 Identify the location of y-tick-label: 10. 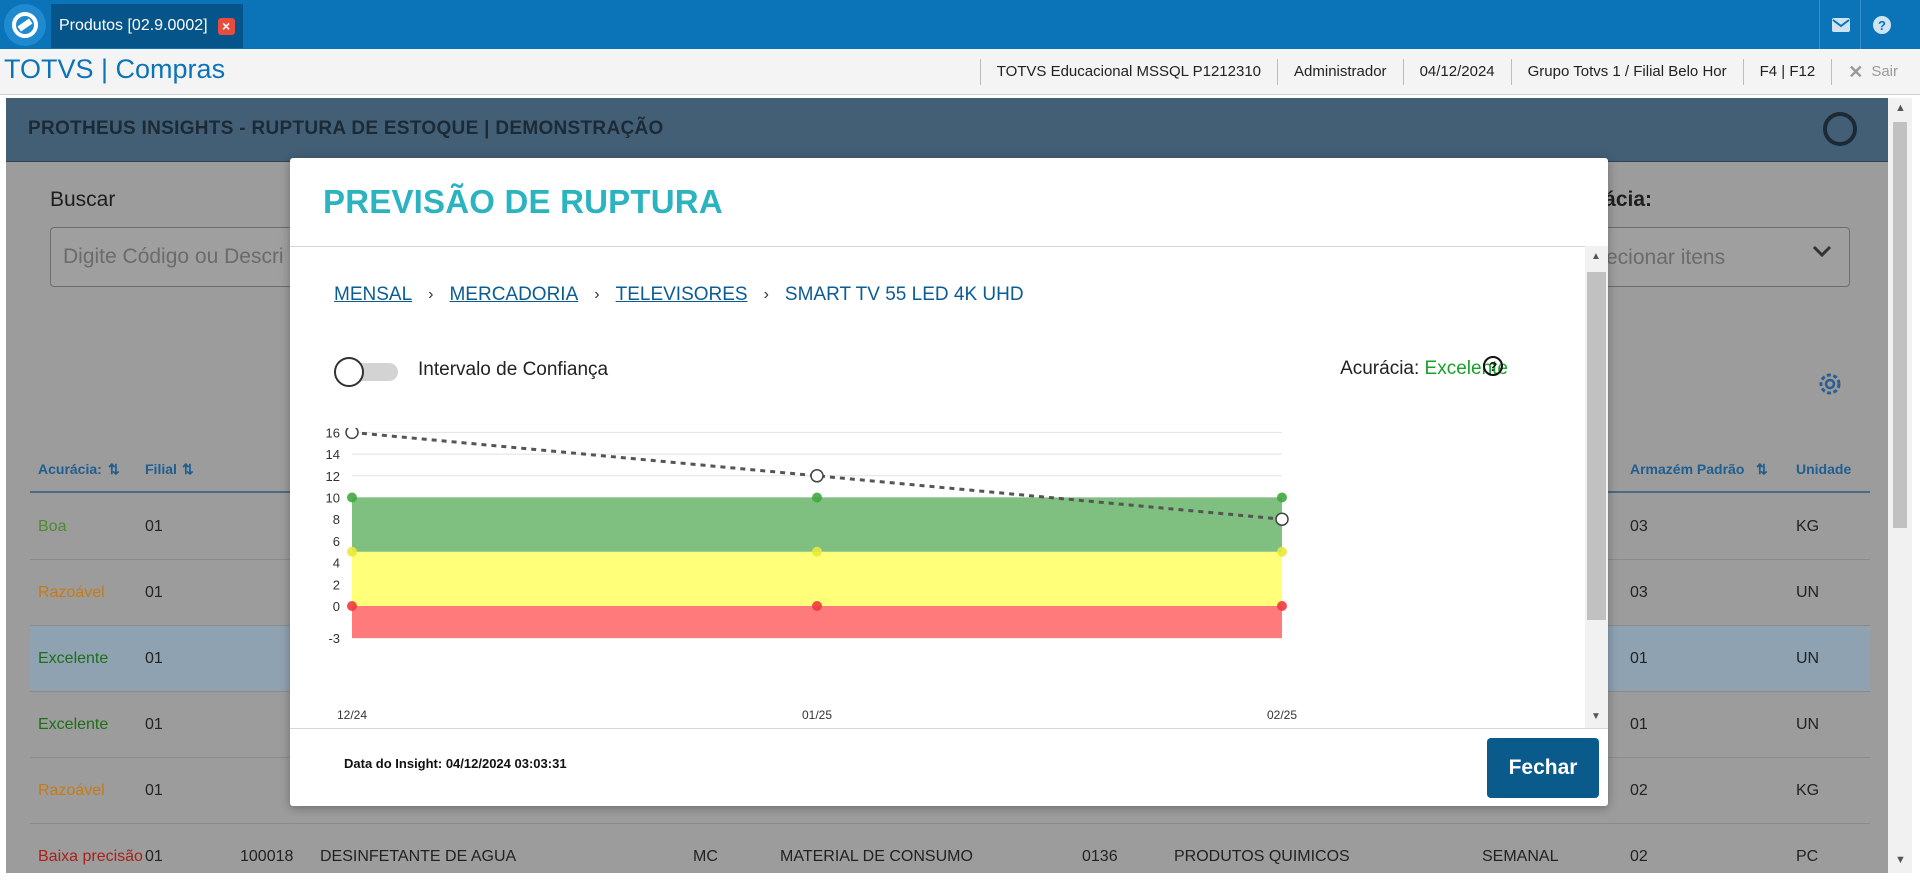
(333, 498).